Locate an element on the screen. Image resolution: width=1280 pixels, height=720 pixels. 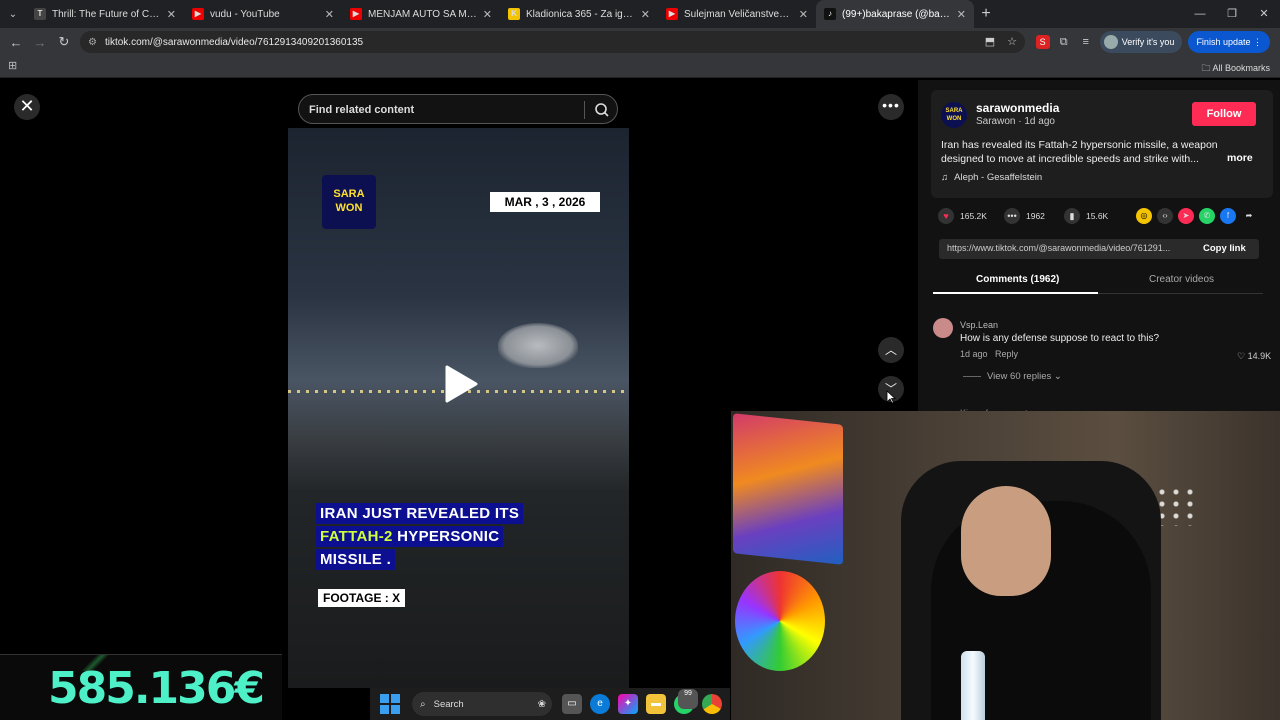
reading-list-icon: ≡ is located at coordinates (1086, 42).